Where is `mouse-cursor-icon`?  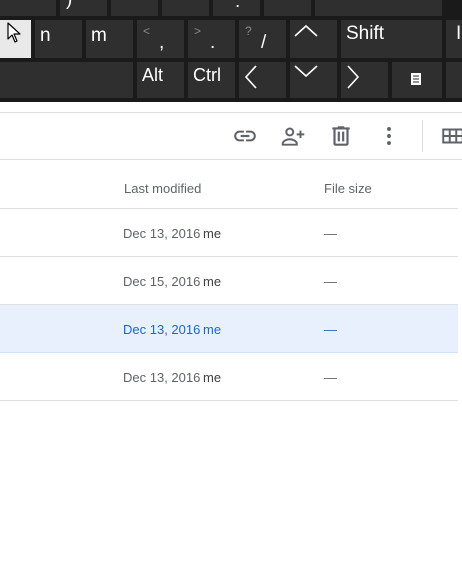
mouse-cursor-icon is located at coordinates (14, 32).